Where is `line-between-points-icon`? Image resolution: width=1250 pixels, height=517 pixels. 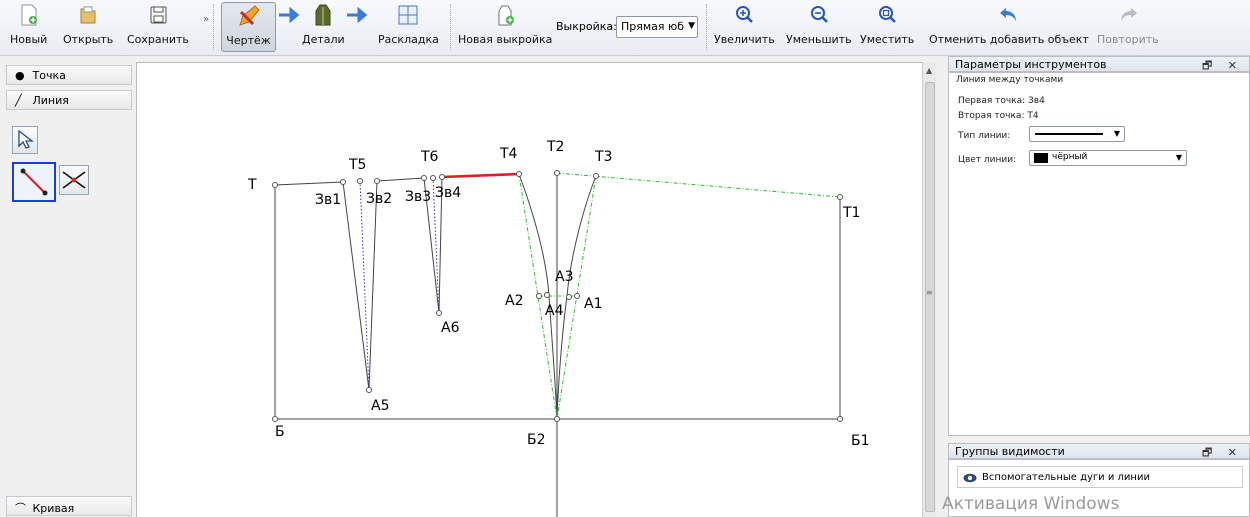 line-between-points-icon is located at coordinates (34, 182).